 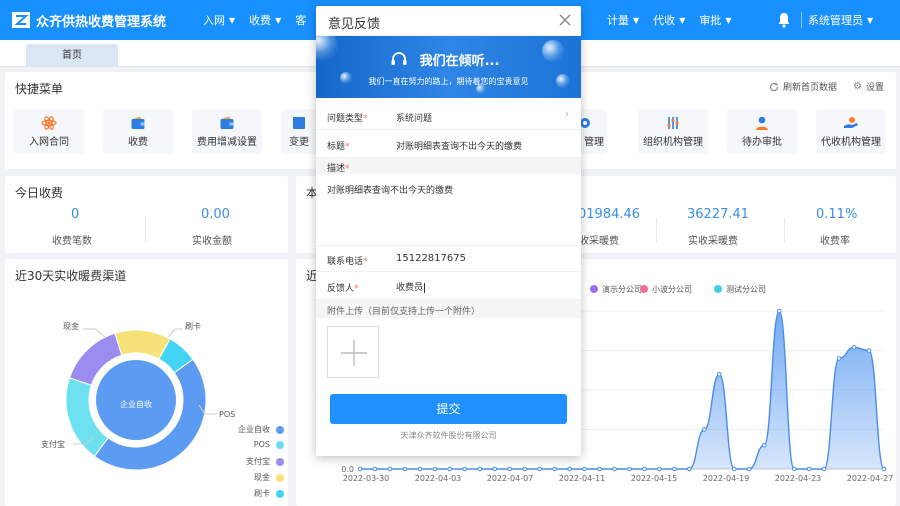 What do you see at coordinates (39, 89) in the screenshot?
I see `quick-menu-title: 快捷菜单` at bounding box center [39, 89].